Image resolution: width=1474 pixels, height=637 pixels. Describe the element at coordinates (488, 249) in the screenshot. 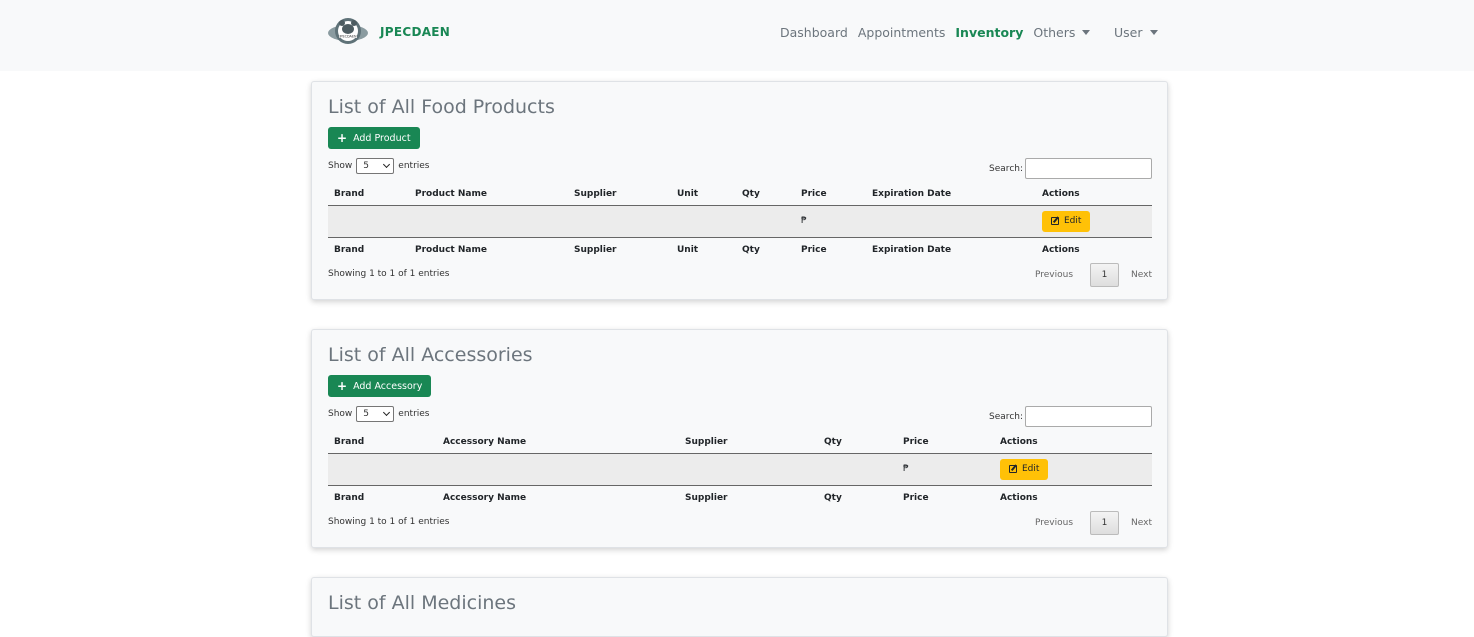

I see `column-footer: Product Name` at that location.